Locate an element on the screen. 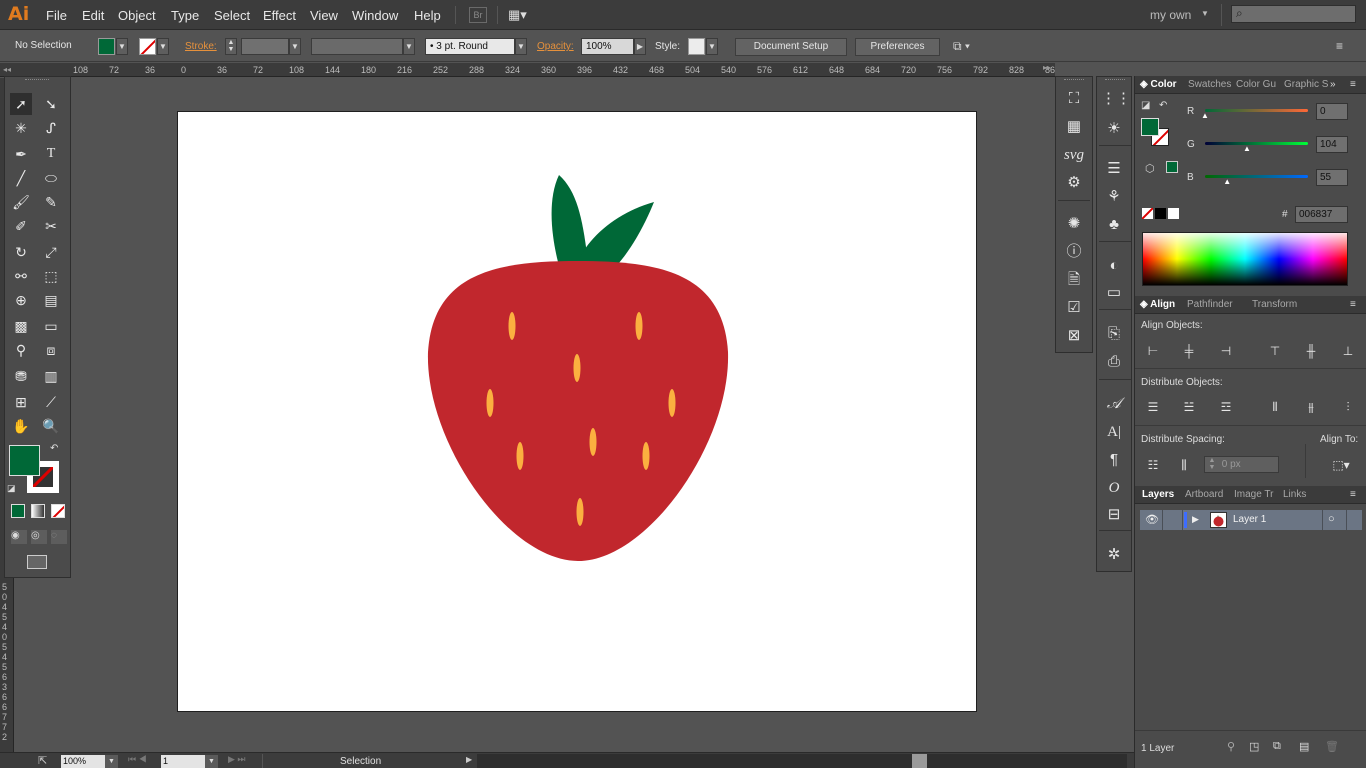 The width and height of the screenshot is (1366, 768). red-slider is located at coordinates (1256, 110).